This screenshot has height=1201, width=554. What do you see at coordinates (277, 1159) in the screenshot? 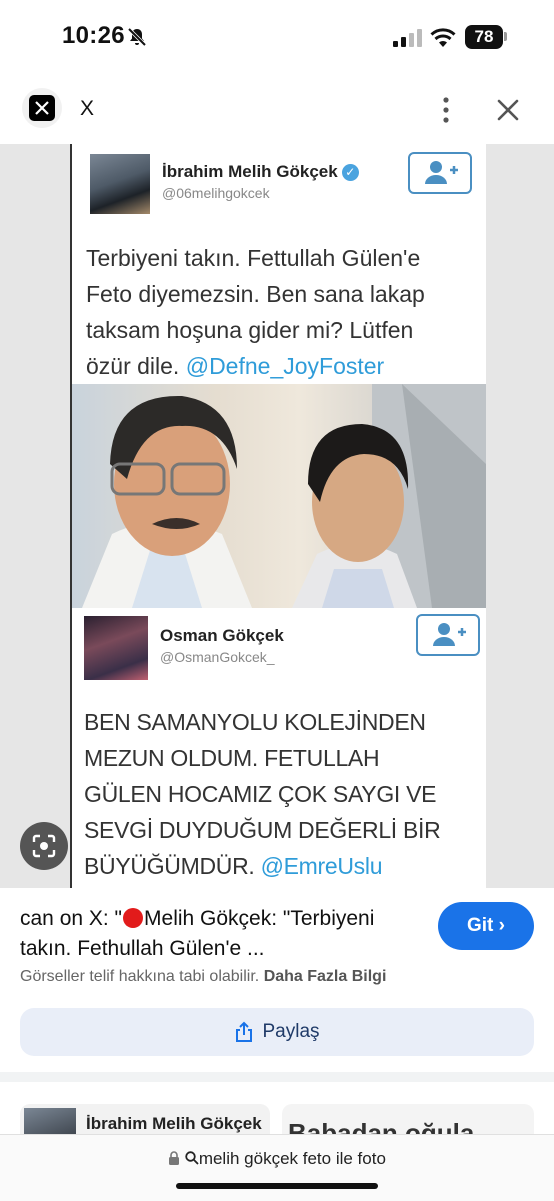
I see `address-text: melih gökçek feto ile foto` at bounding box center [277, 1159].